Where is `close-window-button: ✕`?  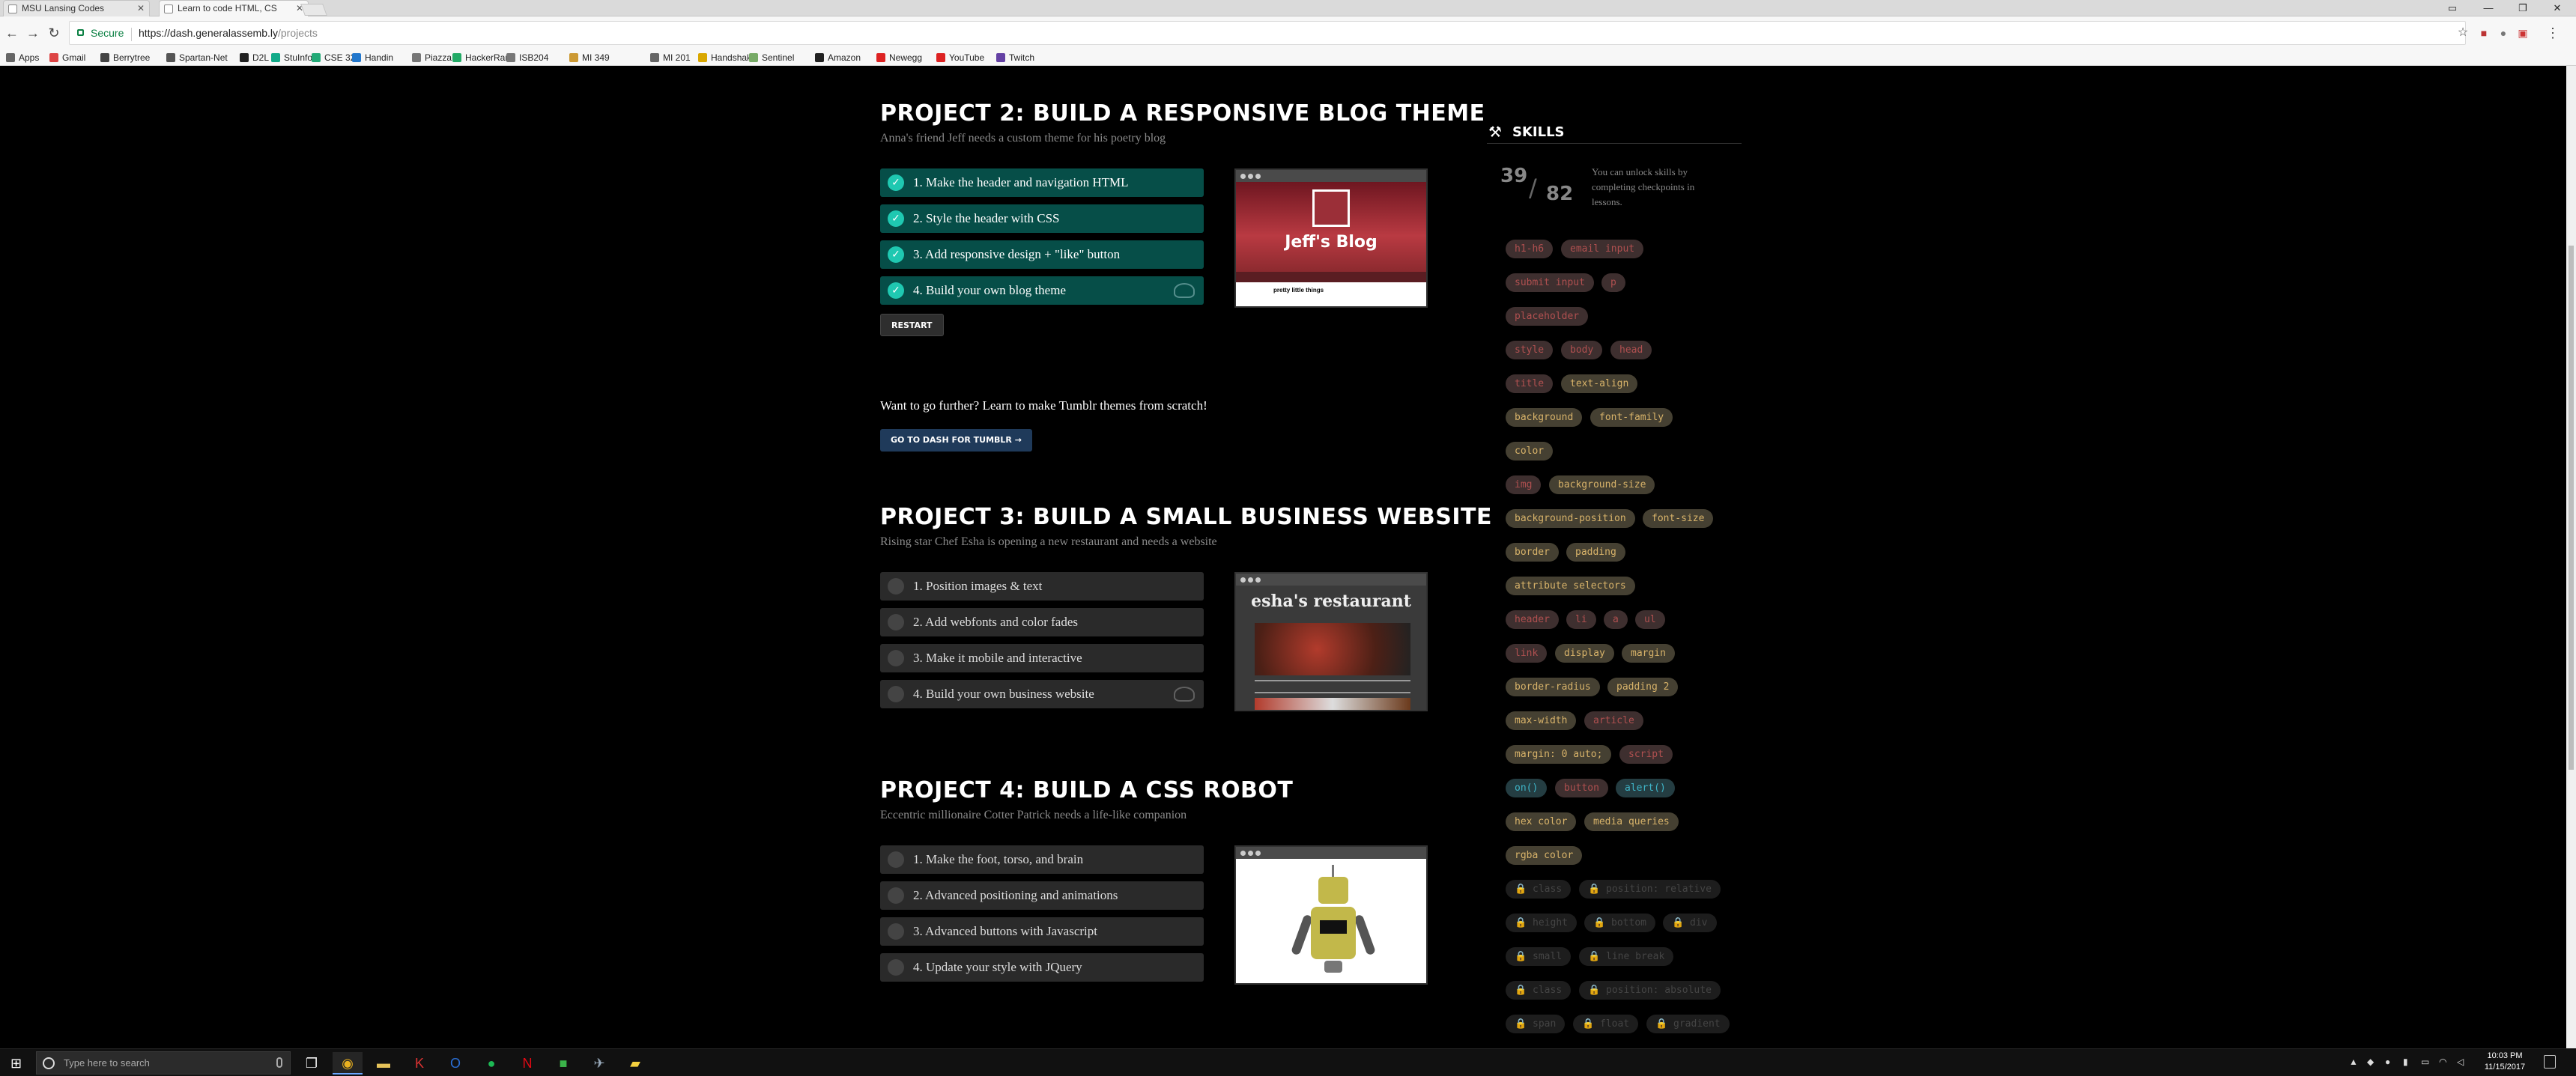 close-window-button: ✕ is located at coordinates (2557, 8).